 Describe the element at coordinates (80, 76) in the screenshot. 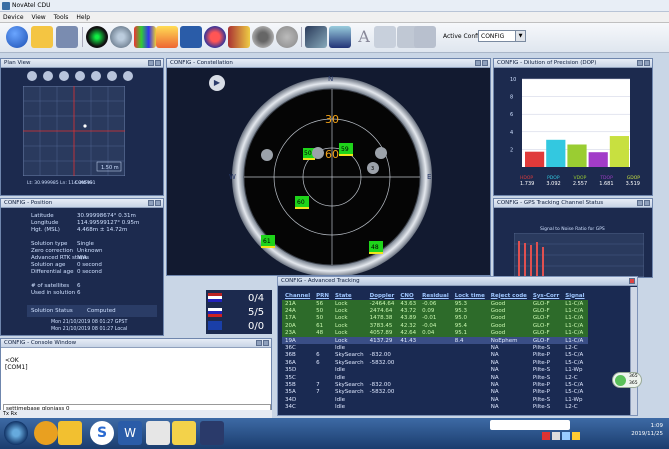

I see `pan-icon` at that location.